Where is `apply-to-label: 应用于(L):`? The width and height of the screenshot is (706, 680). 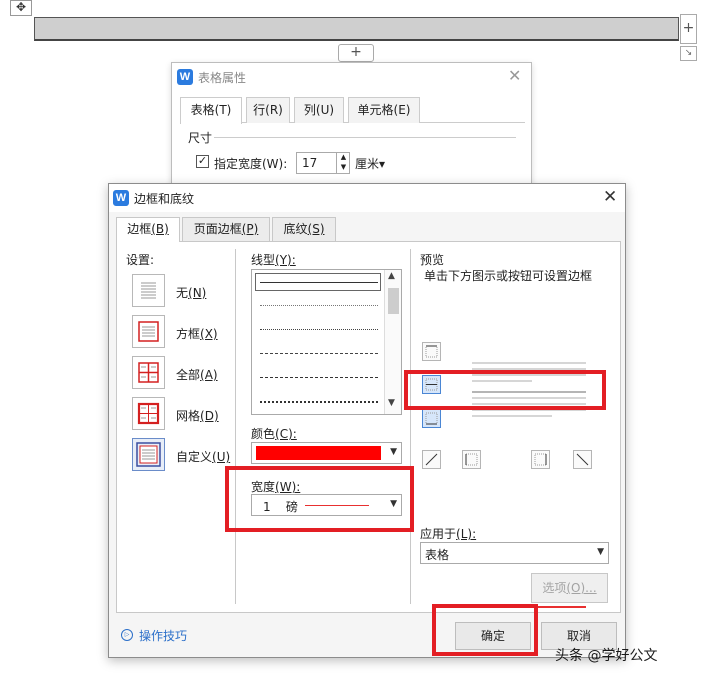 apply-to-label: 应用于(L): is located at coordinates (448, 534).